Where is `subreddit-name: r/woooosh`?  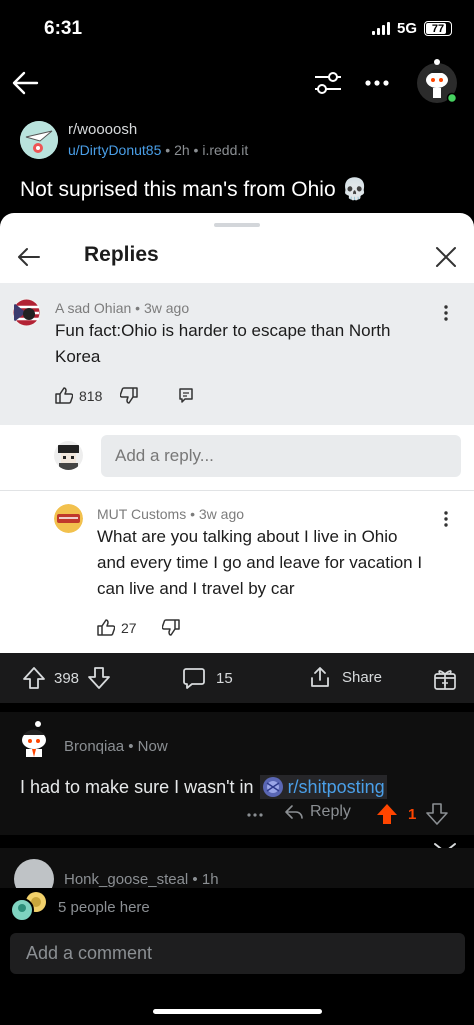 subreddit-name: r/woooosh is located at coordinates (102, 129).